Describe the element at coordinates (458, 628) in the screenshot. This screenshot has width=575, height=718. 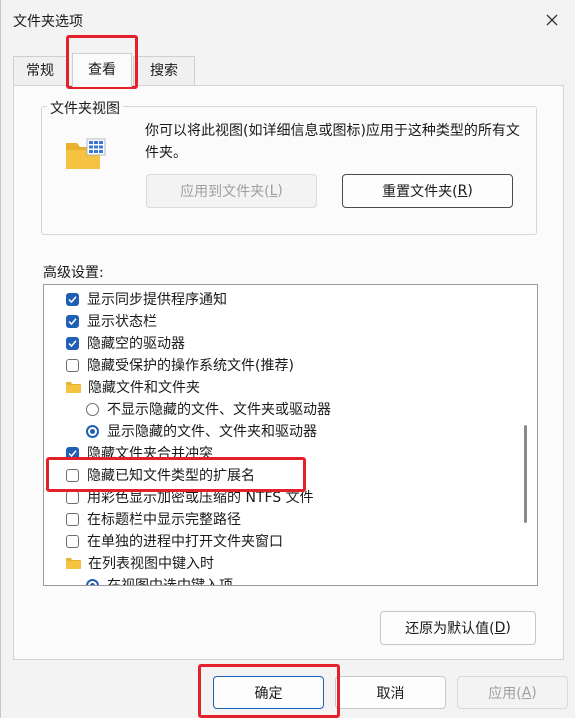
I see `restore-defaults-button: 还原为默认值(D)` at that location.